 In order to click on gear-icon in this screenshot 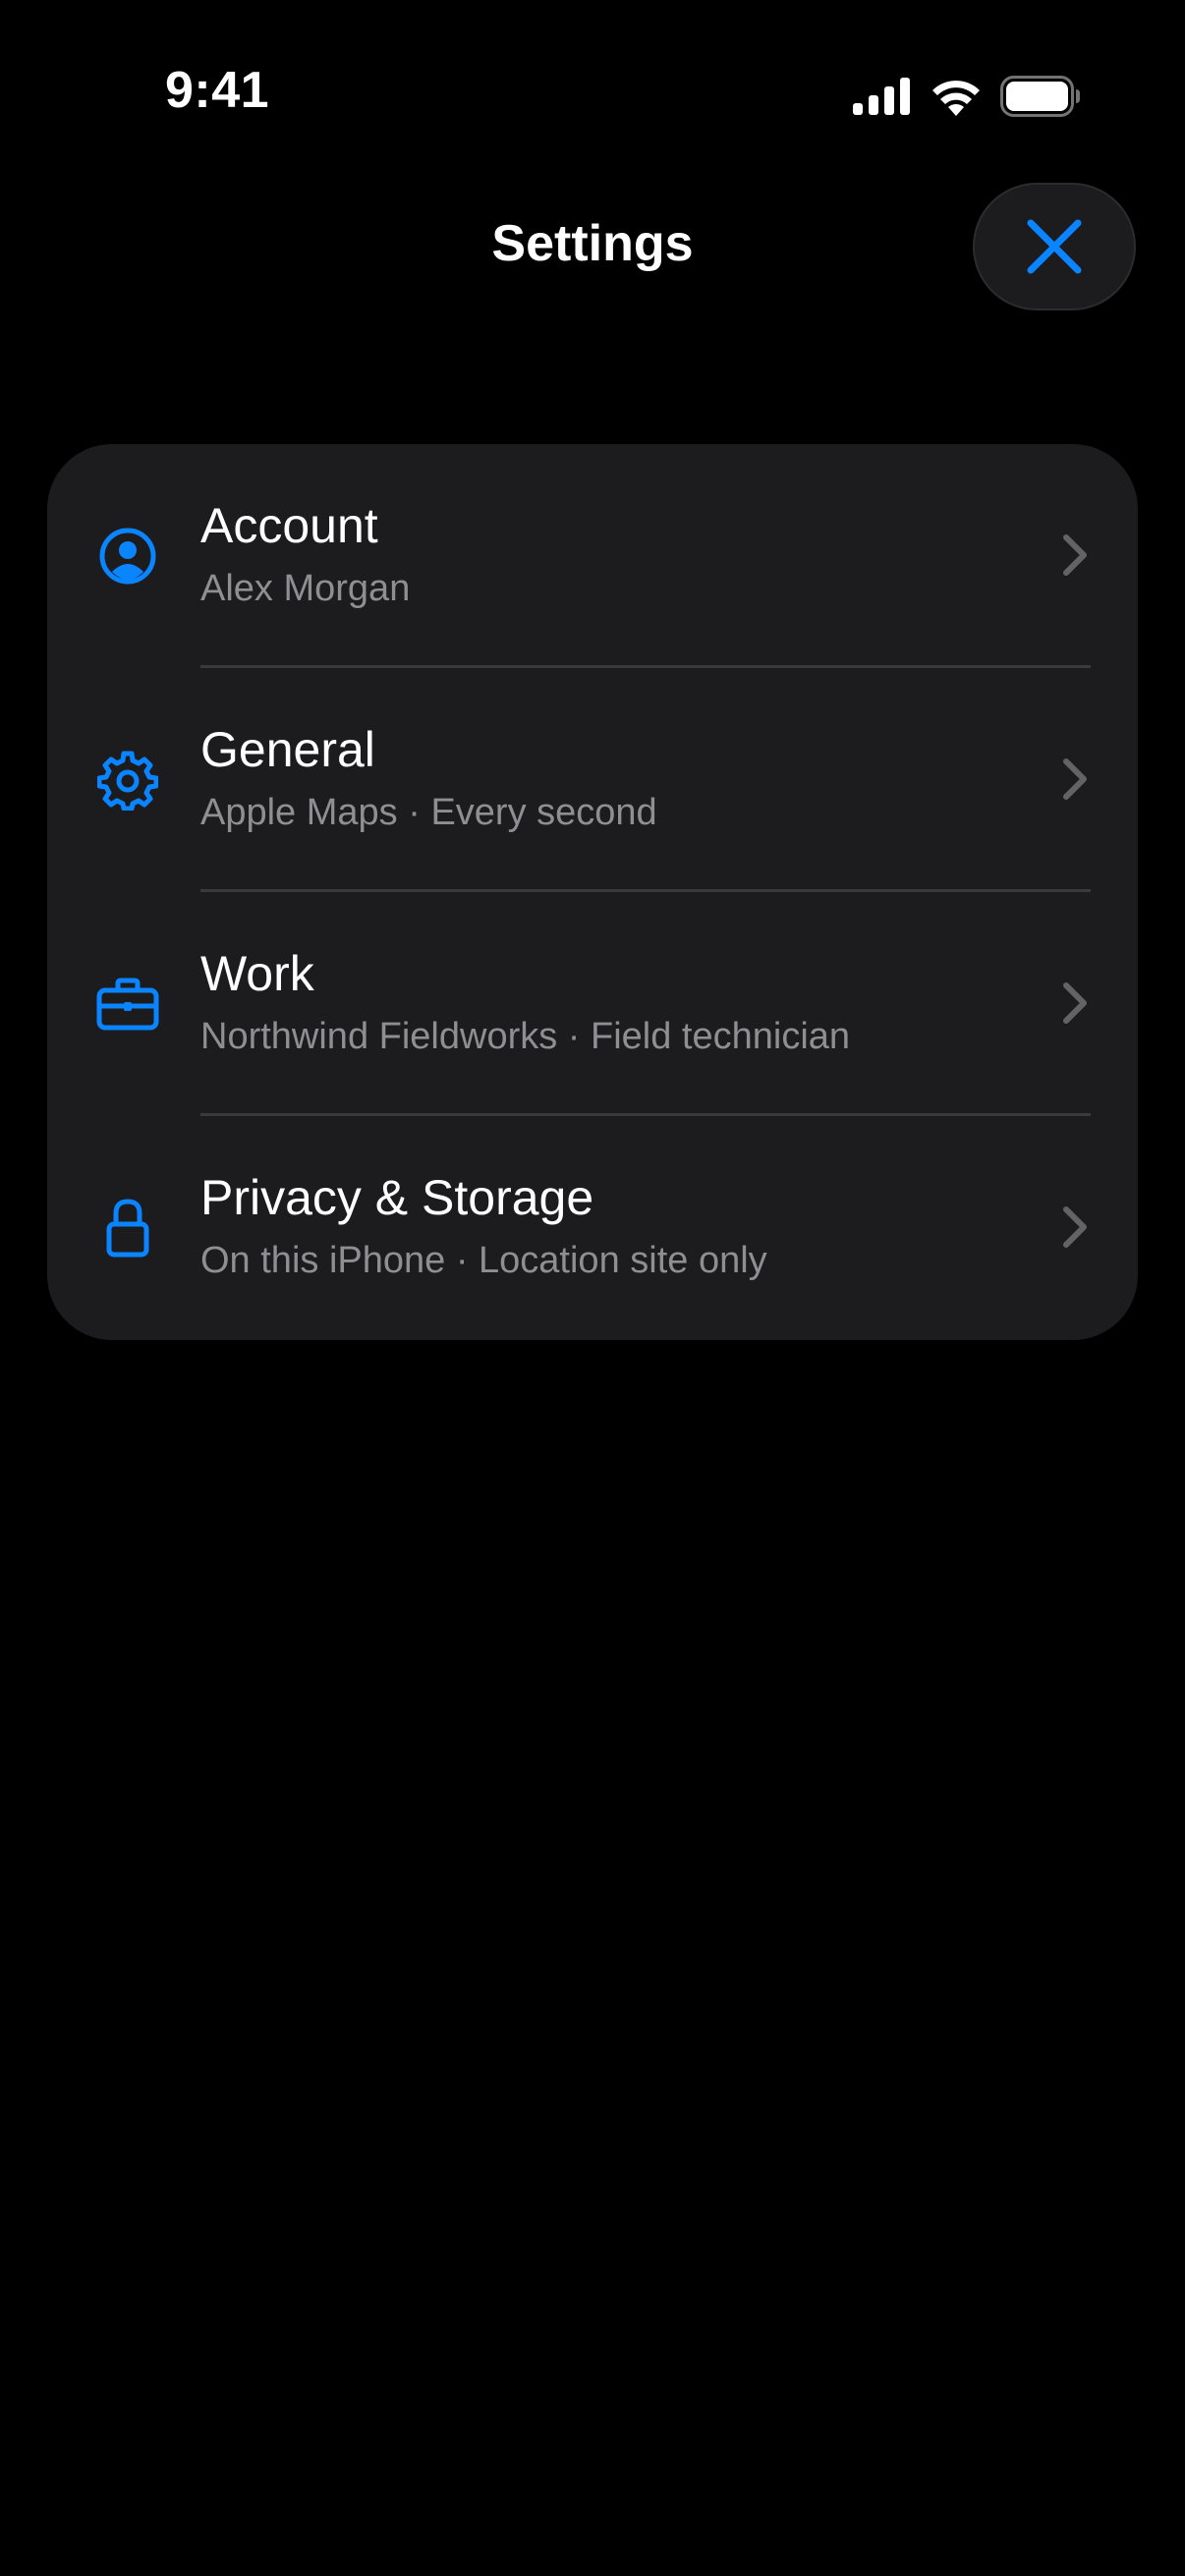, I will do `click(128, 780)`.